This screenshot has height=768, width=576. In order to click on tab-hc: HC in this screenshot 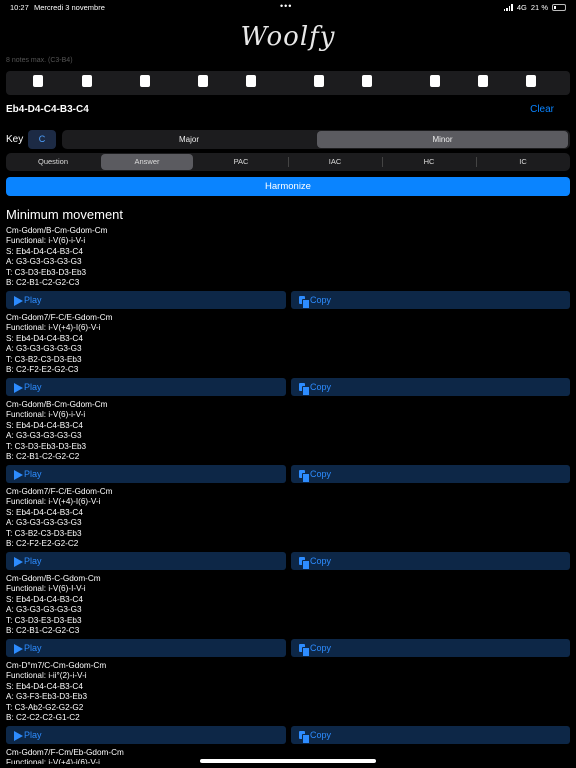, I will do `click(429, 162)`.